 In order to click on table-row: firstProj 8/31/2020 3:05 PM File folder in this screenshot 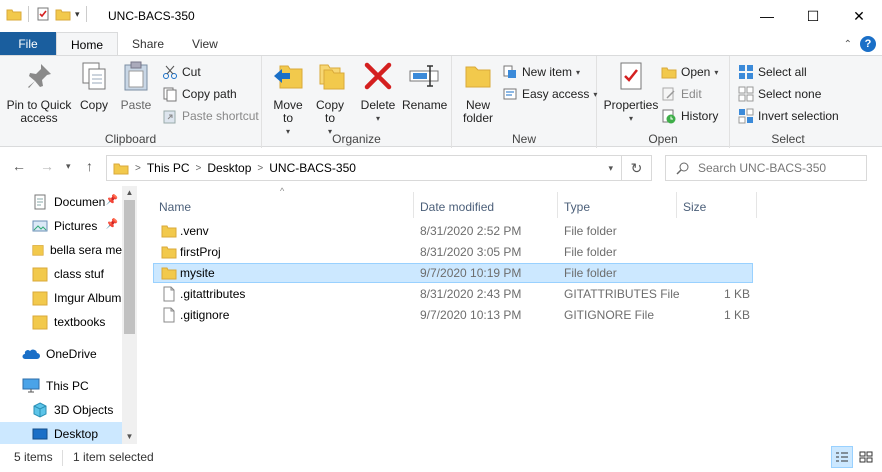, I will do `click(453, 252)`.